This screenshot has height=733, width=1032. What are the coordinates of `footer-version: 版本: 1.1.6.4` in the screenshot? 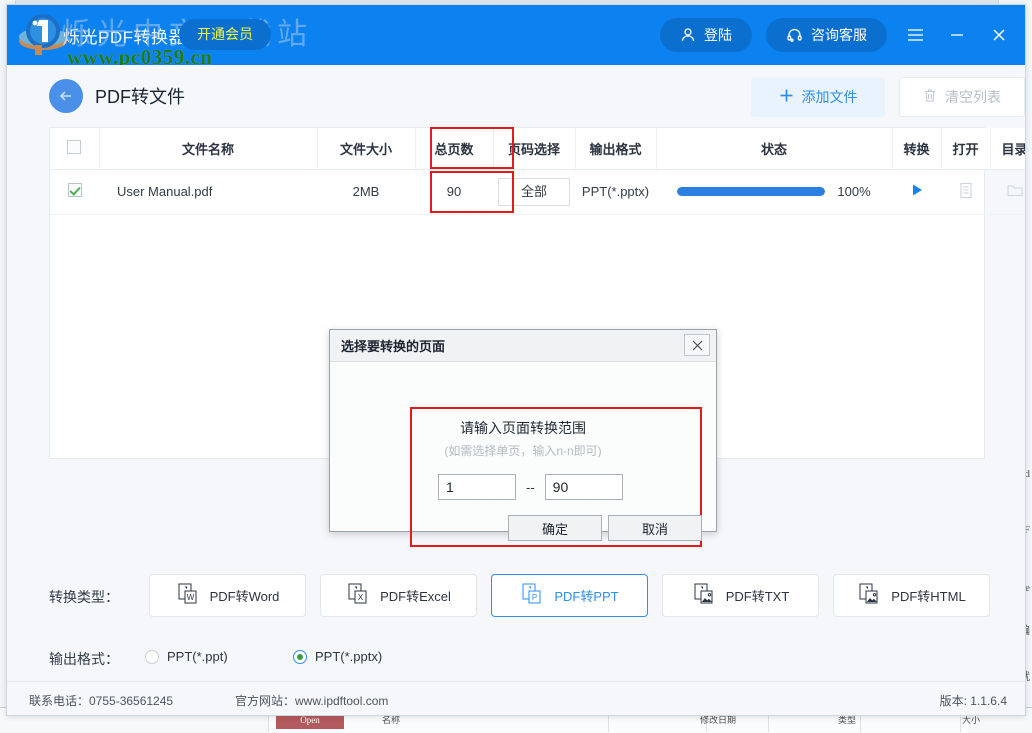 It's located at (973, 701).